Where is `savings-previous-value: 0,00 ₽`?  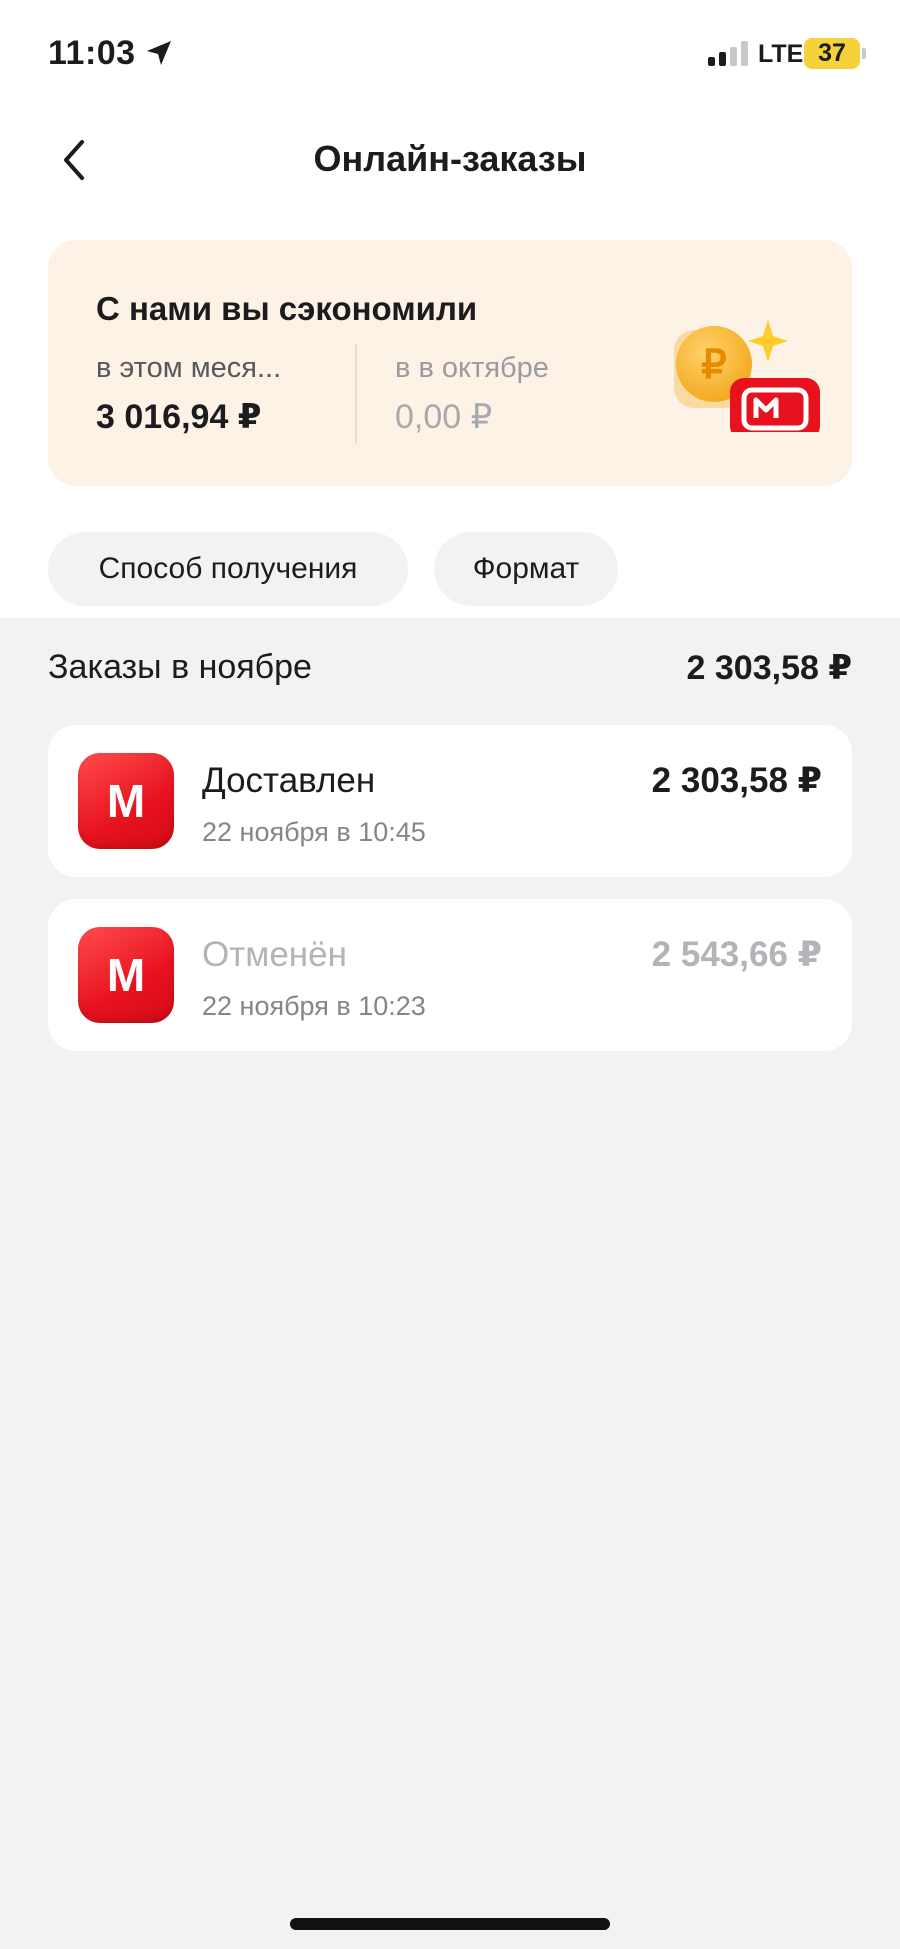
savings-previous-value: 0,00 ₽ is located at coordinates (444, 417).